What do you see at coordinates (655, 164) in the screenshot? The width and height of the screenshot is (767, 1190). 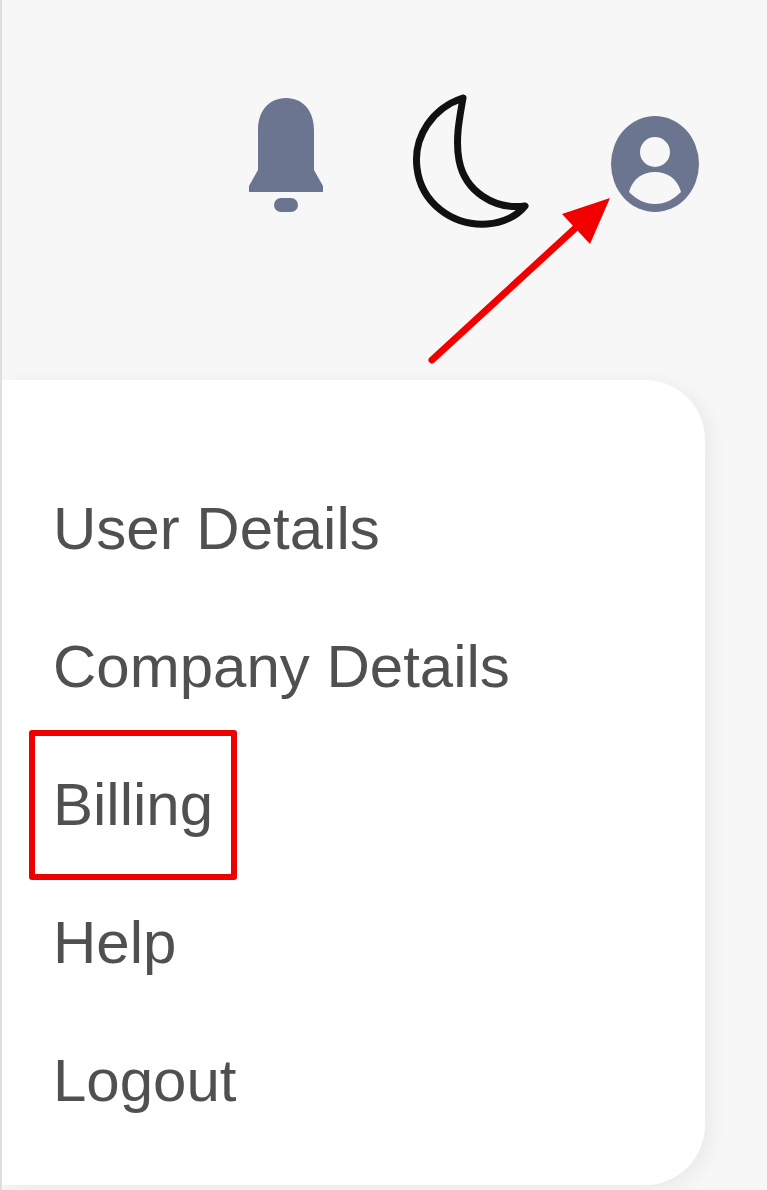 I see `user-avatar-icon` at bounding box center [655, 164].